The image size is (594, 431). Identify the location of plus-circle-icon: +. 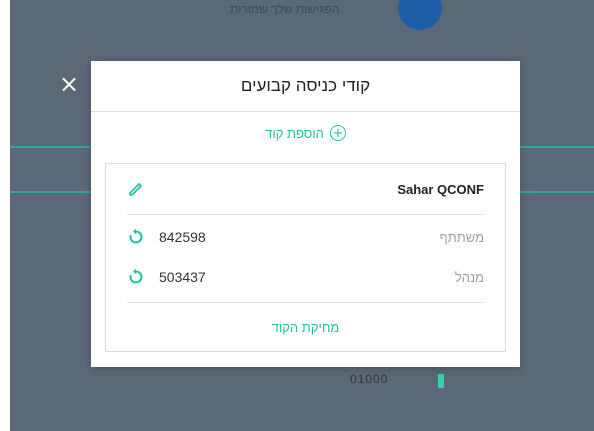
(337, 133).